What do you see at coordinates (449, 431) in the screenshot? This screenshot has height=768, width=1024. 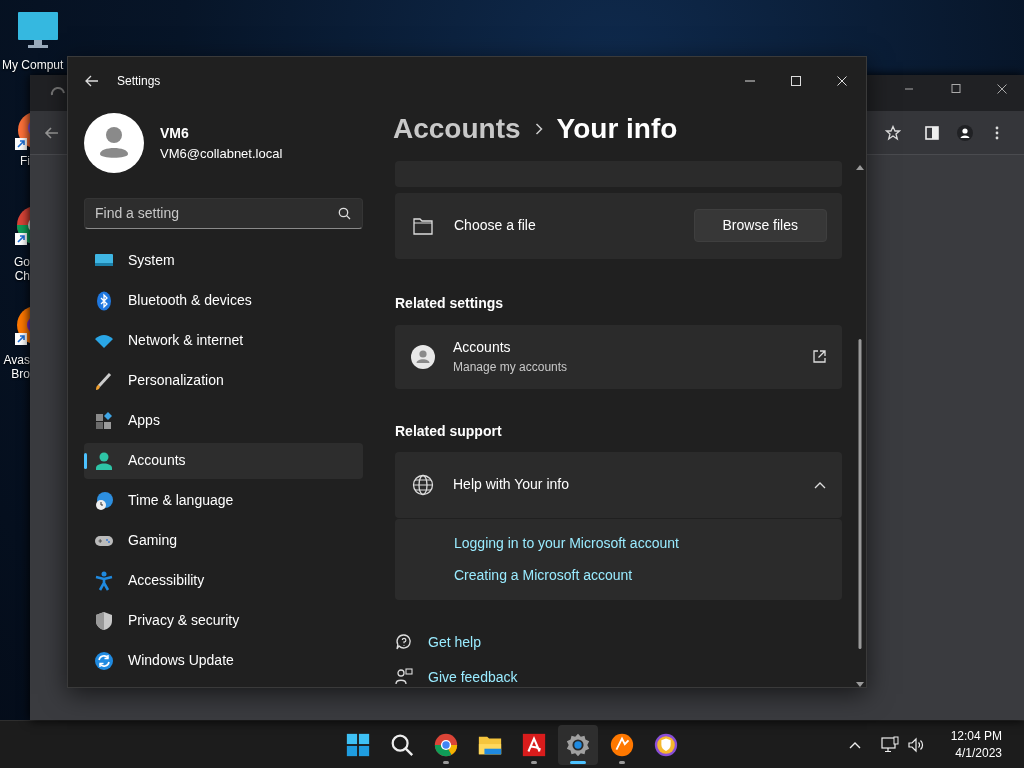 I see `section-heading: Related support` at bounding box center [449, 431].